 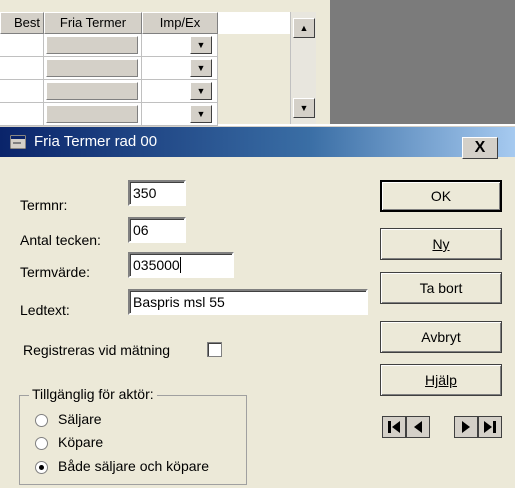 I want to click on hjalp-button: Hjälp, so click(x=441, y=380).